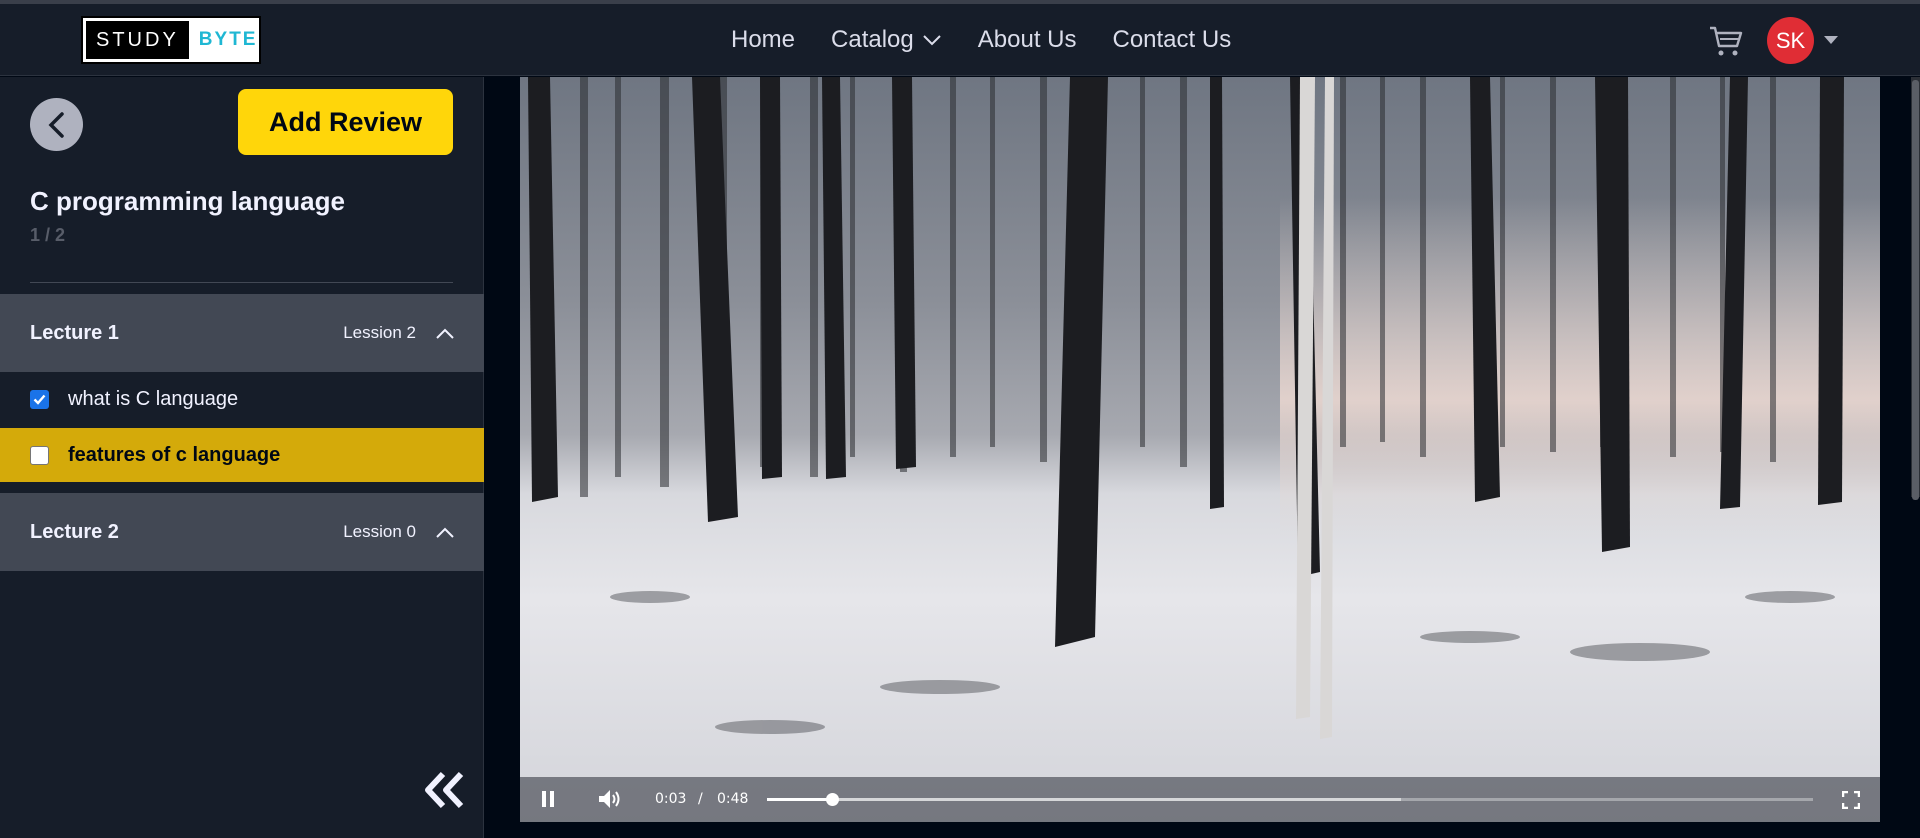 The height and width of the screenshot is (838, 1920). I want to click on chevron-down-icon, so click(932, 40).